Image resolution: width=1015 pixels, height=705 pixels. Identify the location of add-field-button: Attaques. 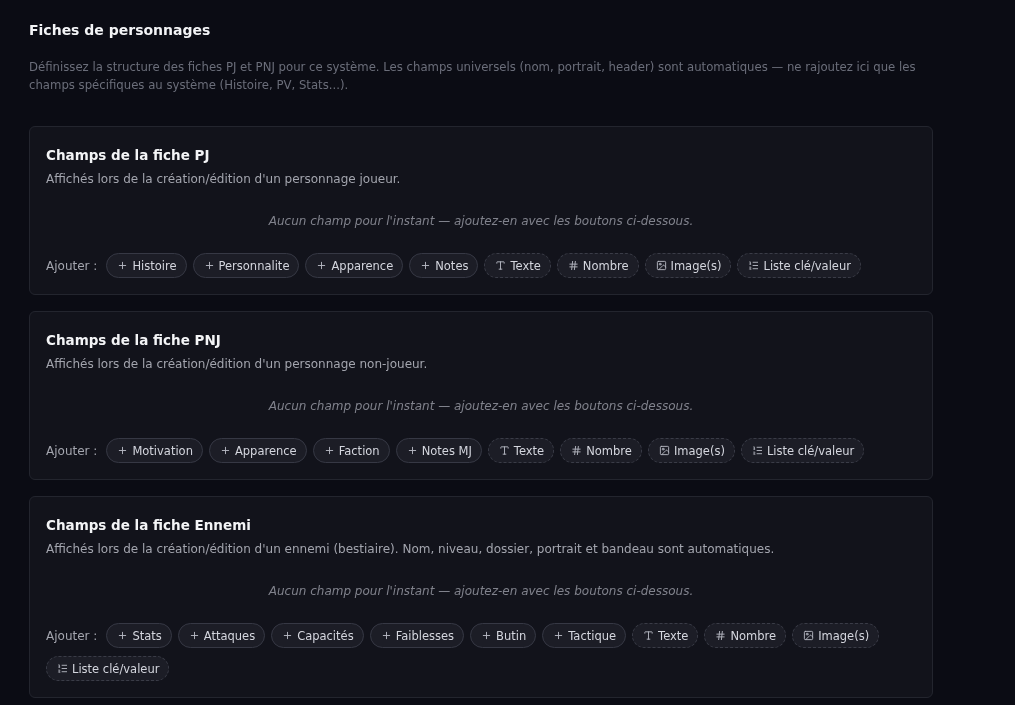
(221, 635).